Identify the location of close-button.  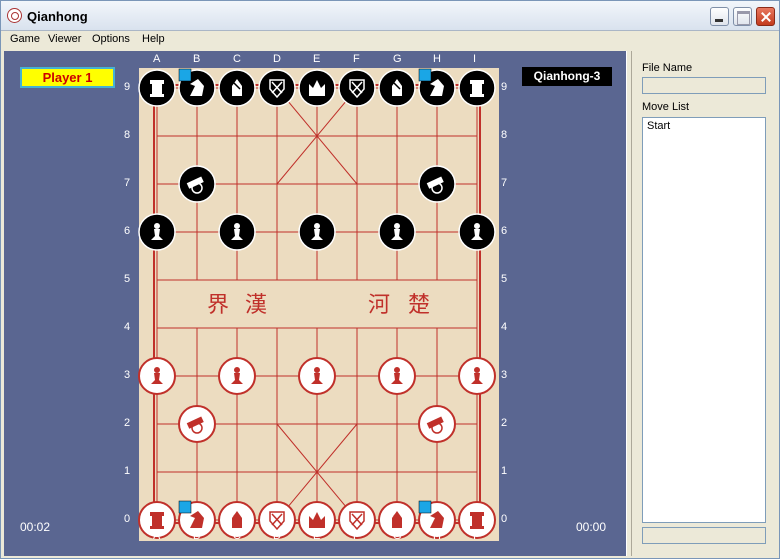
(765, 16).